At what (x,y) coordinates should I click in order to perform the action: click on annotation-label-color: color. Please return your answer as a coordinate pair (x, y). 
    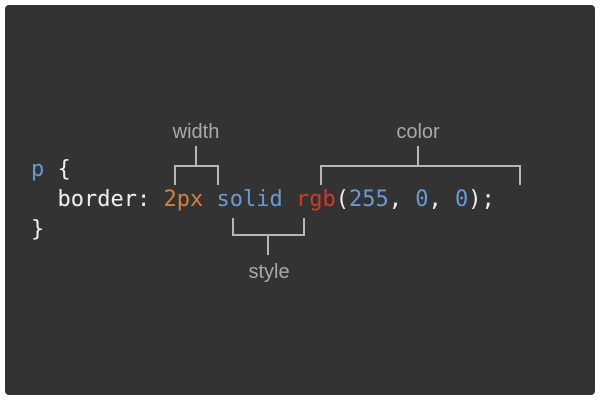
    Looking at the image, I should click on (418, 132).